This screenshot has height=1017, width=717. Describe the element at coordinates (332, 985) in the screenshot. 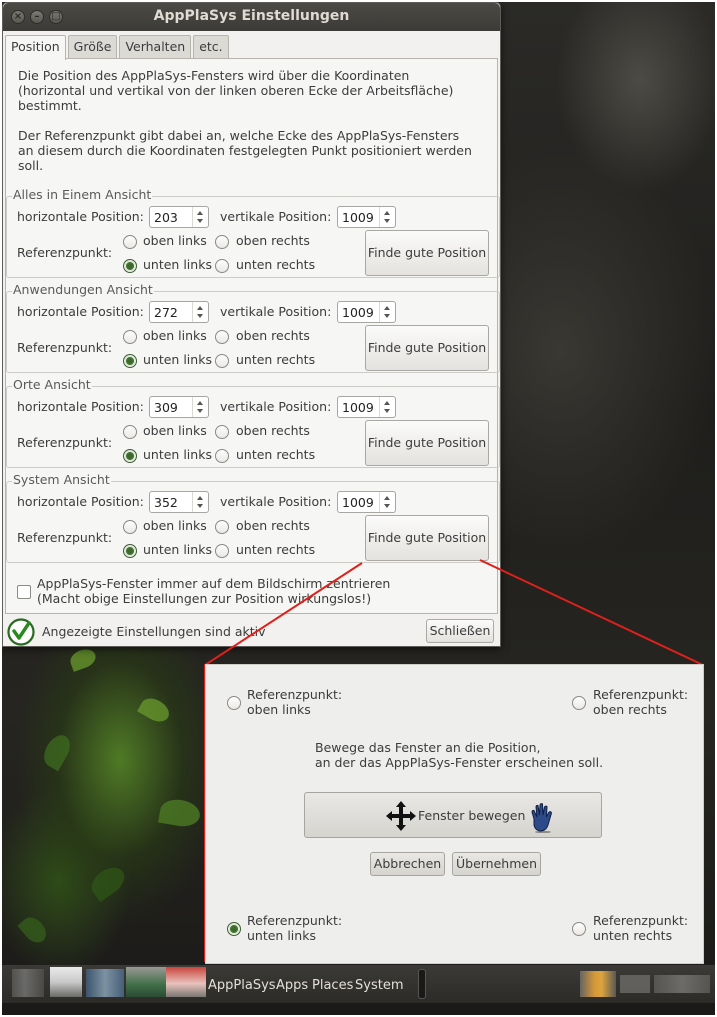

I see `panel-menu-places: Places` at that location.